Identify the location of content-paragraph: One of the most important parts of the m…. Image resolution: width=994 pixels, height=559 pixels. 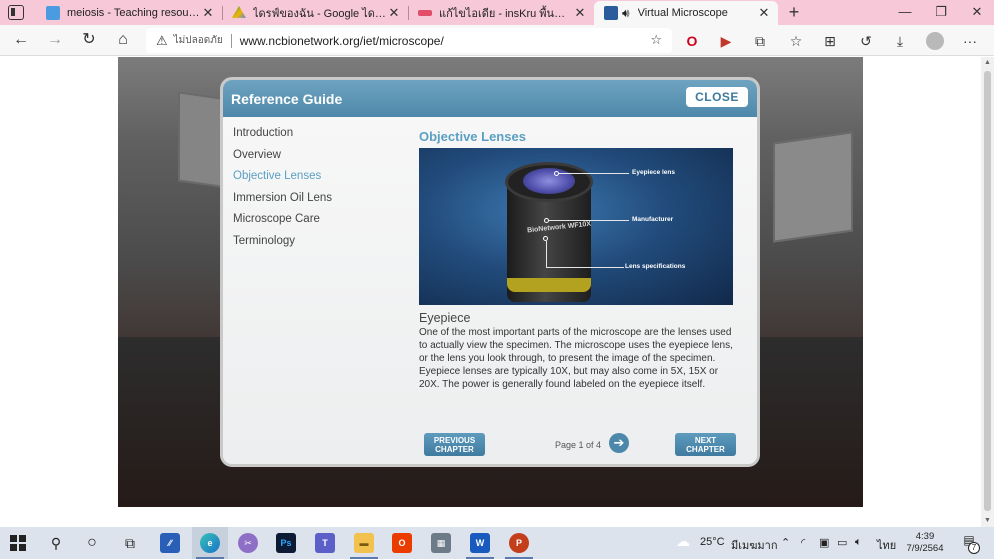
(576, 358).